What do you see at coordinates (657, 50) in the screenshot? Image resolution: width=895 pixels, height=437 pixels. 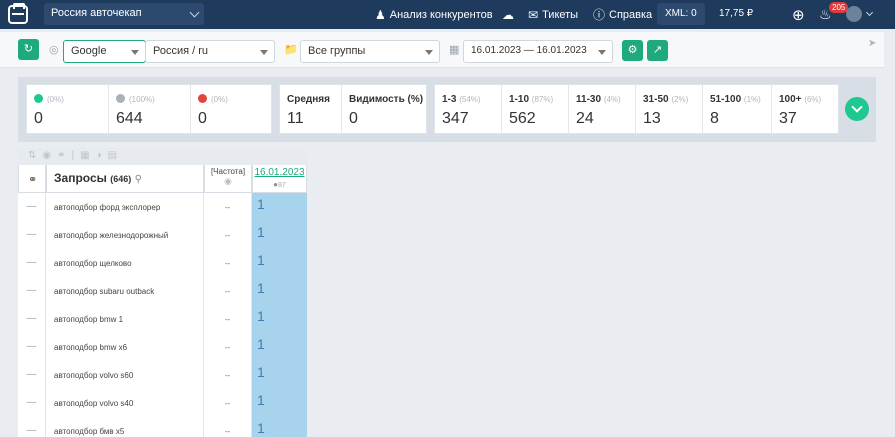 I see `export-button: ↗` at bounding box center [657, 50].